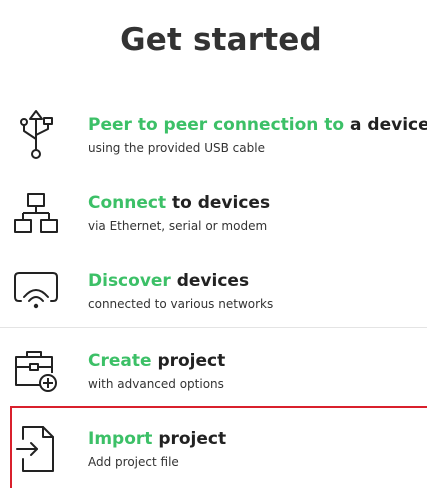 Image resolution: width=427 pixels, height=488 pixels. Describe the element at coordinates (133, 461) in the screenshot. I see `item-subtitle: Add project file` at that location.